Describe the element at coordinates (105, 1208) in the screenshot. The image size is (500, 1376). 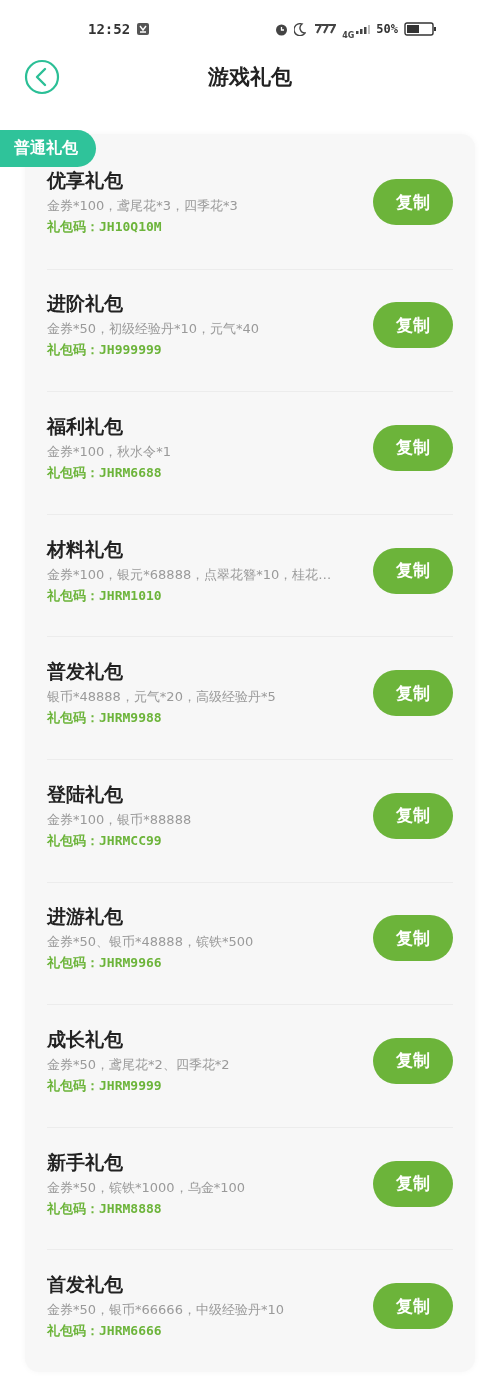
I see `gift-code: 礼包码：JHRM8888` at that location.